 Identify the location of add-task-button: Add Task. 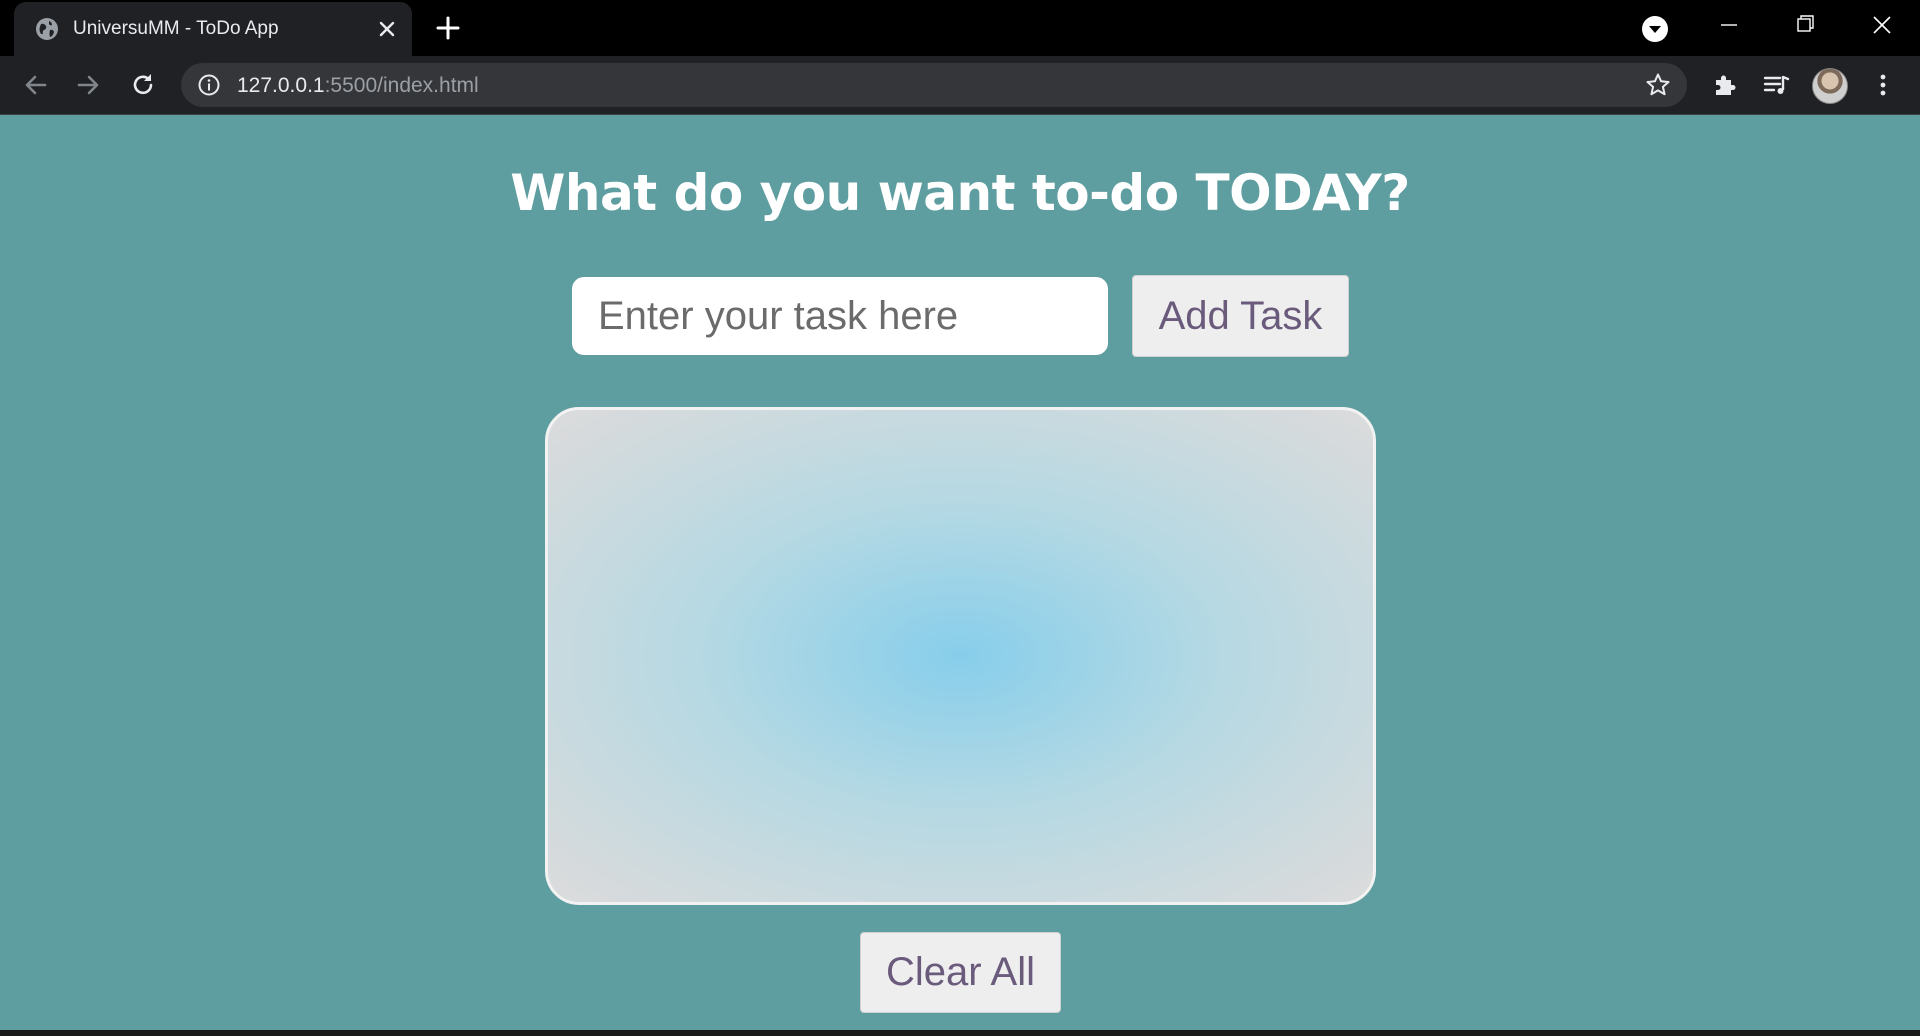
(1240, 316).